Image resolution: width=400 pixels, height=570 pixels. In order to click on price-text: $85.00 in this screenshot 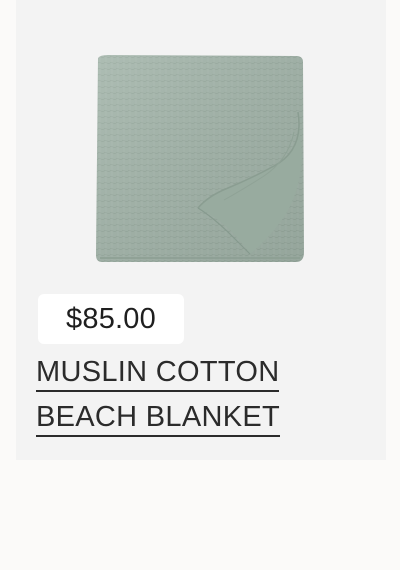, I will do `click(111, 318)`.